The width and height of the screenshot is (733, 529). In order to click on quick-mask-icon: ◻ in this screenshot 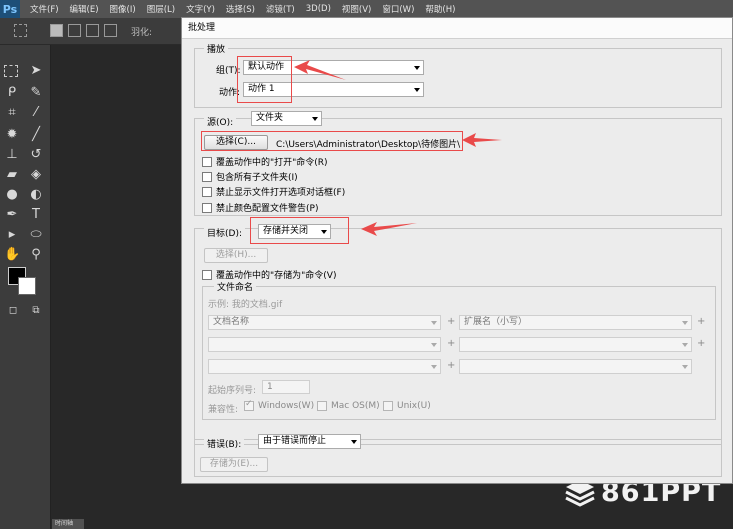, I will do `click(13, 311)`.